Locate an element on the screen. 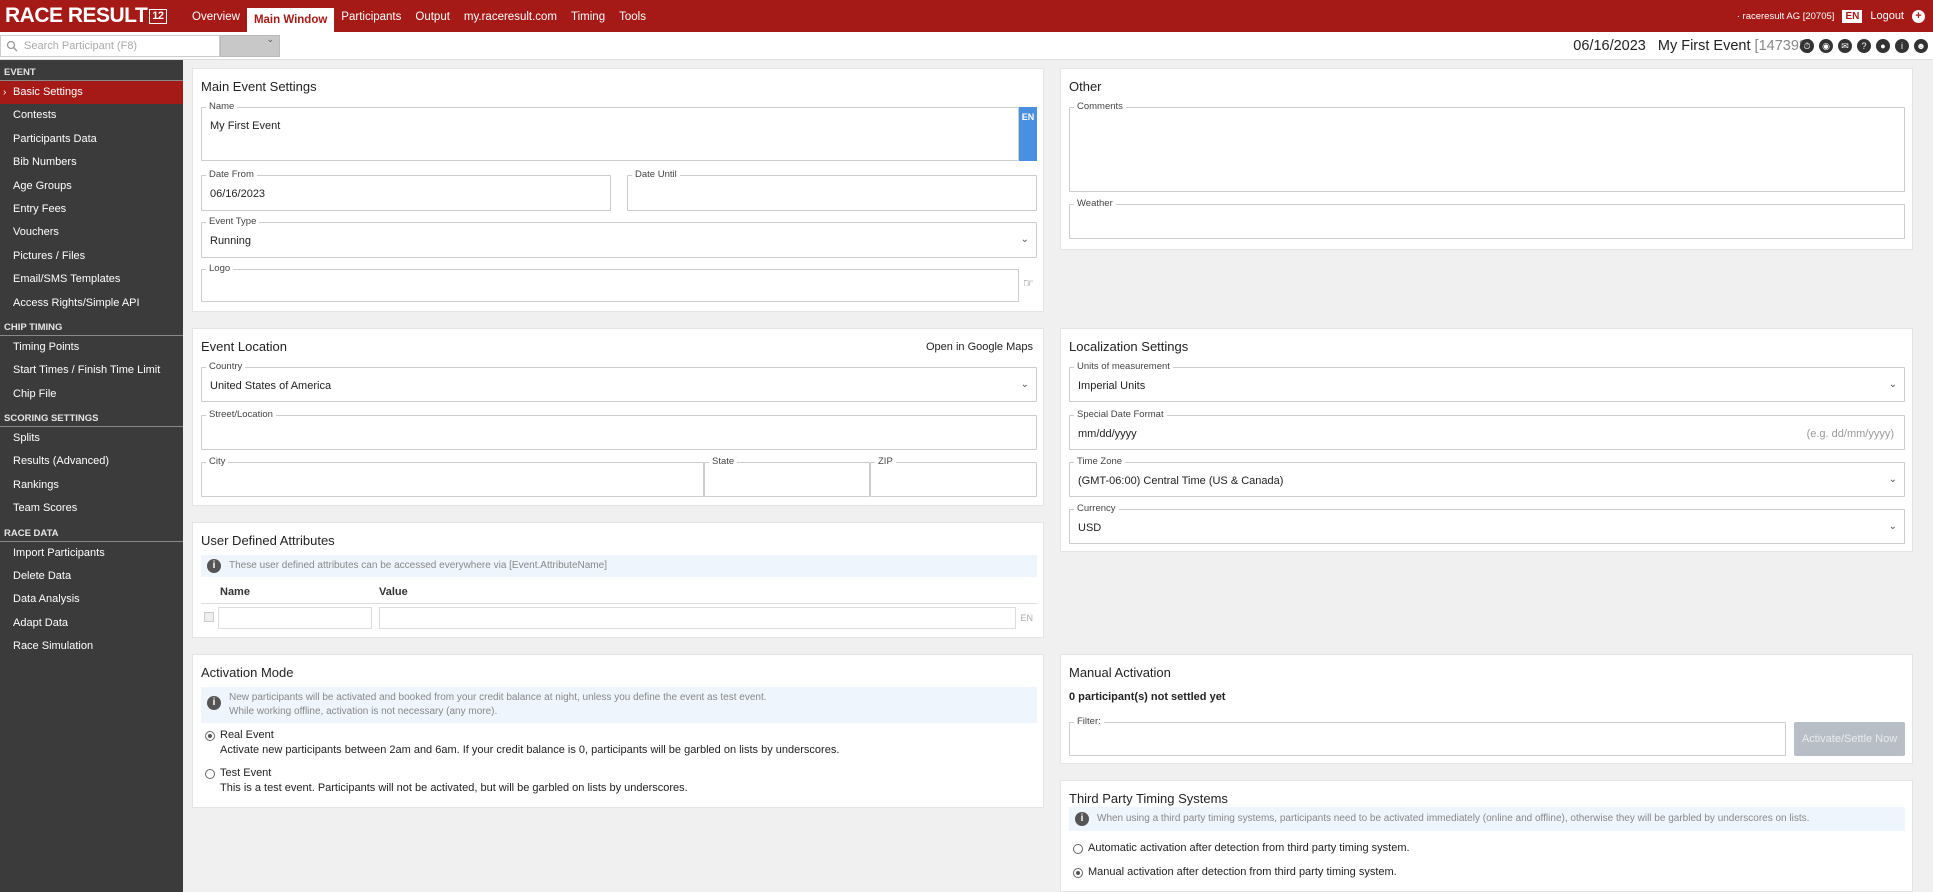 The height and width of the screenshot is (892, 1933). lightbulb-icon: ● is located at coordinates (1883, 46).